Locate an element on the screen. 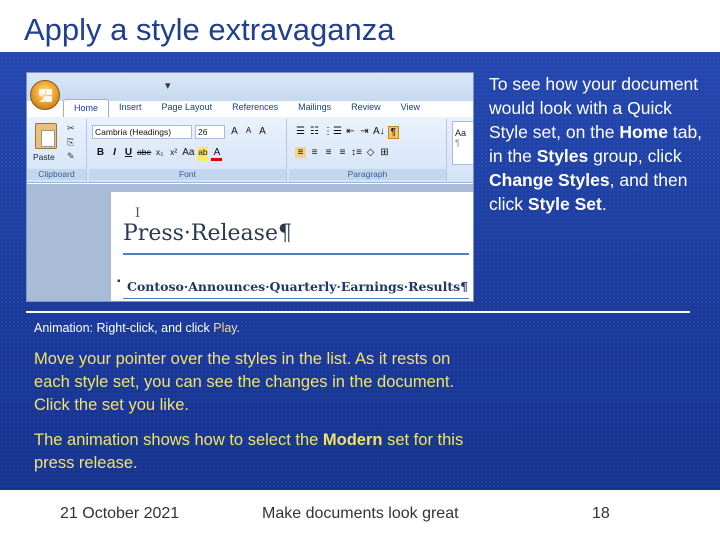 This screenshot has height=540, width=720. animation-note-text: Animation: Right-click, and click is located at coordinates (124, 328).